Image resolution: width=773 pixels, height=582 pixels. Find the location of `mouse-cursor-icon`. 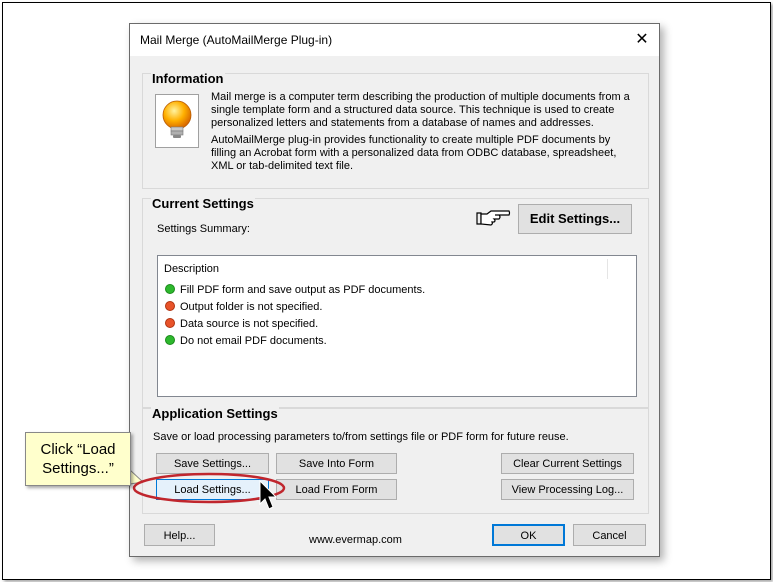

mouse-cursor-icon is located at coordinates (268, 494).